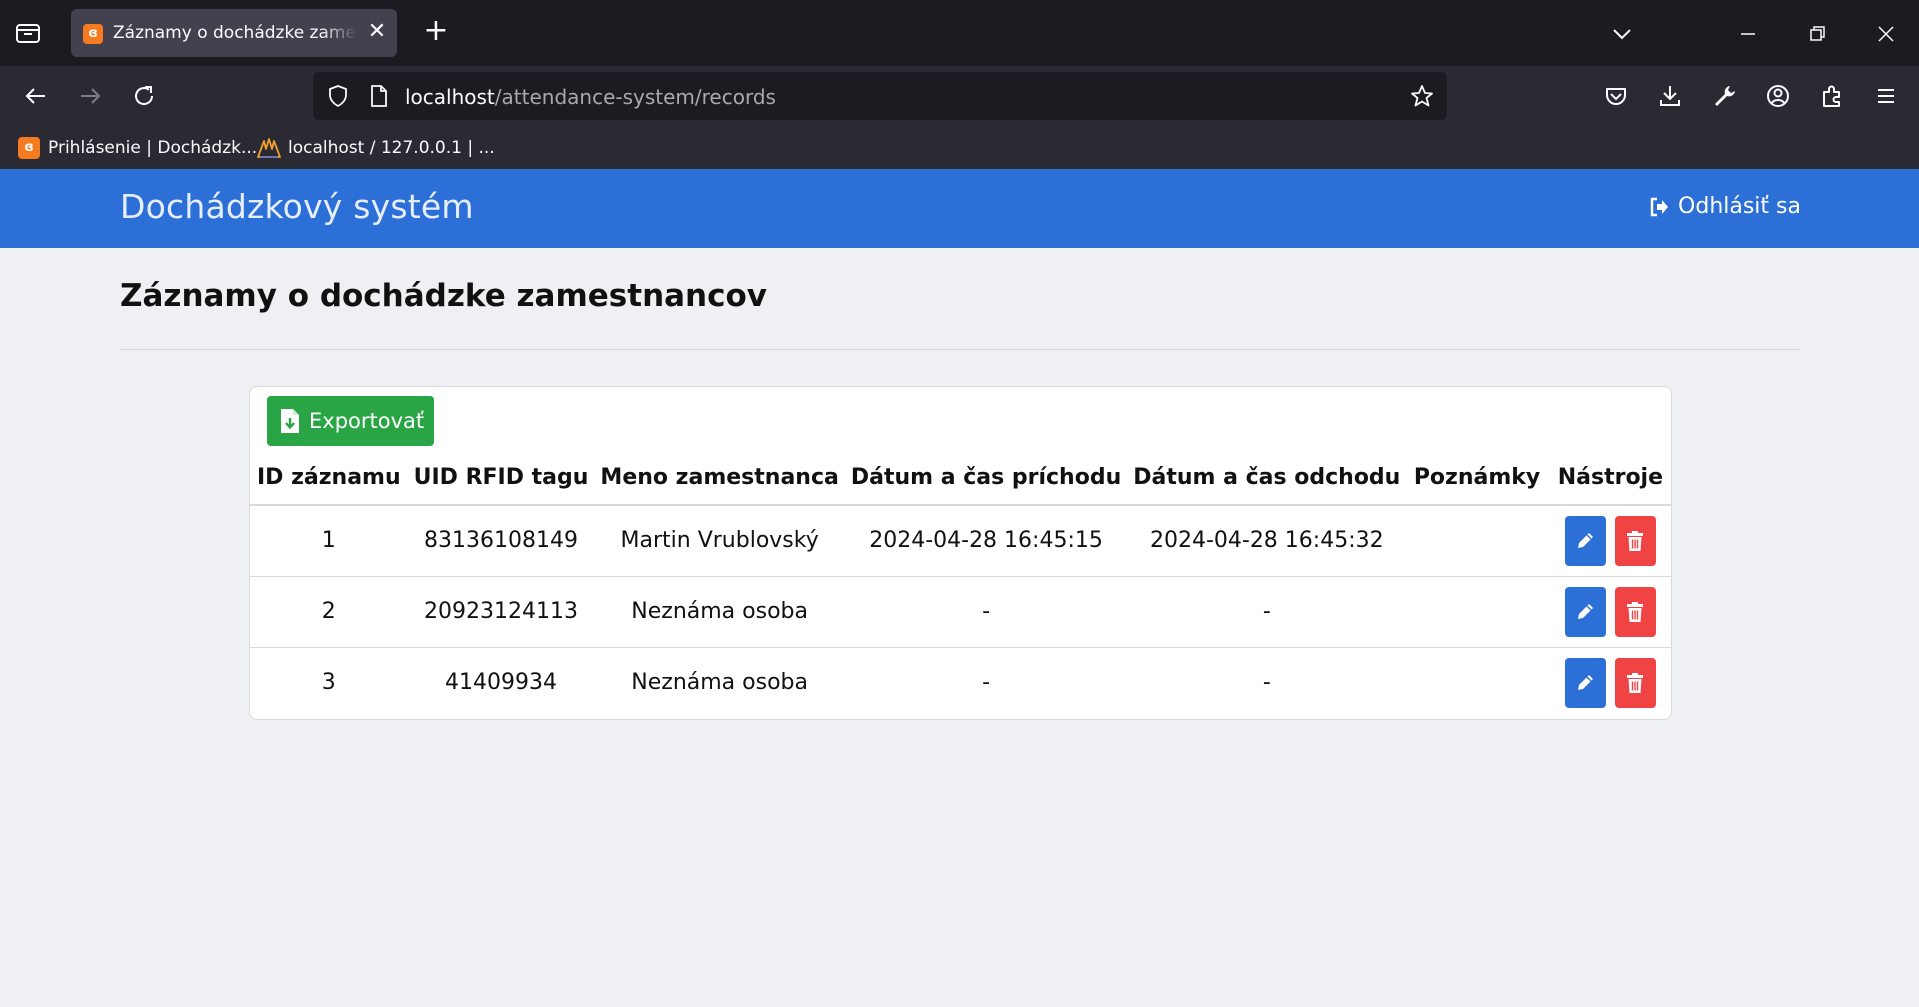  What do you see at coordinates (1267, 478) in the screenshot?
I see `column-header-departure: Dátum a čas odchodu` at bounding box center [1267, 478].